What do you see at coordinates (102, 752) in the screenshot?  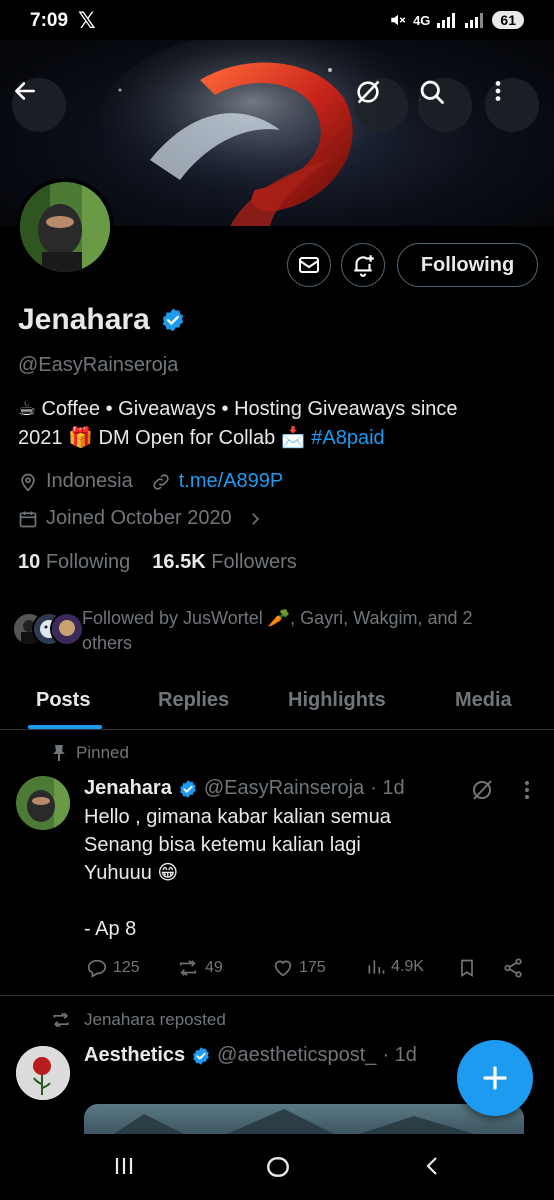 I see `pinned-label: Pinned` at bounding box center [102, 752].